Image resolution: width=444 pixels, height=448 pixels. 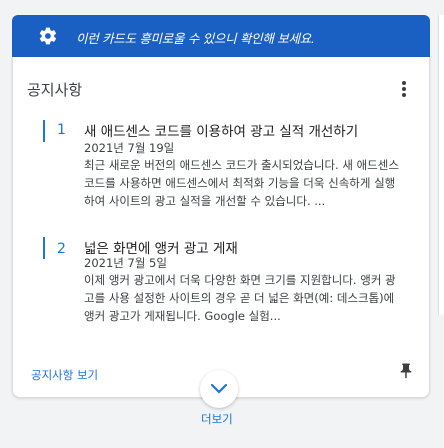 What do you see at coordinates (61, 130) in the screenshot?
I see `item-number: 1` at bounding box center [61, 130].